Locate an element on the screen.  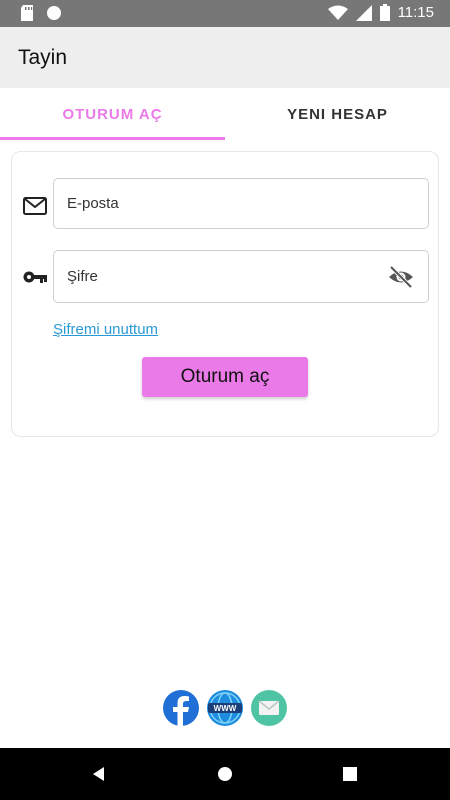
status-time: 11:15 is located at coordinates (415, 12).